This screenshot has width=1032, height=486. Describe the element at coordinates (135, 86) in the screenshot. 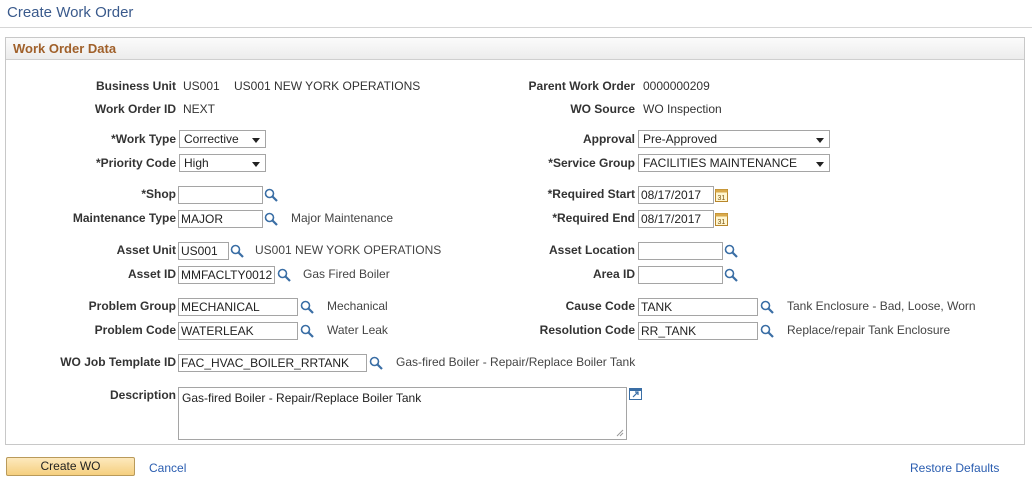

I see `business-unit-label: Business Unit` at that location.